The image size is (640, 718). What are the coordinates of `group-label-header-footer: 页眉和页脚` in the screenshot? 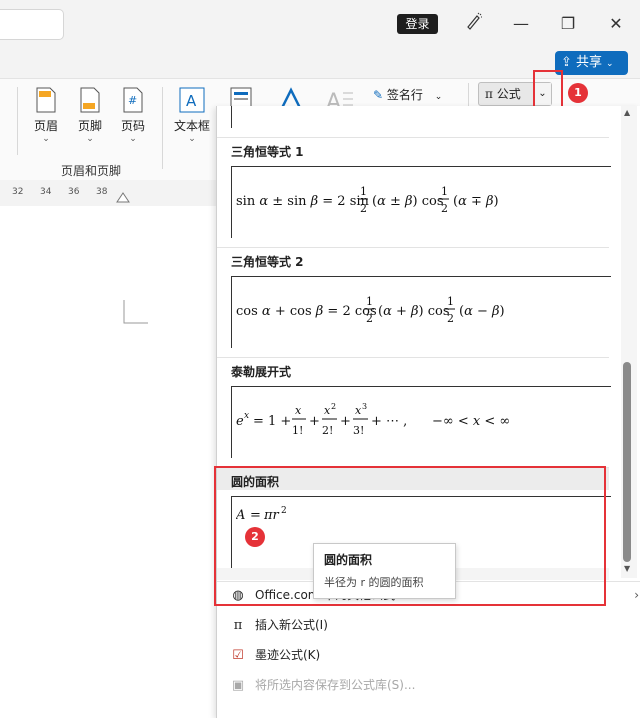 It's located at (90, 171).